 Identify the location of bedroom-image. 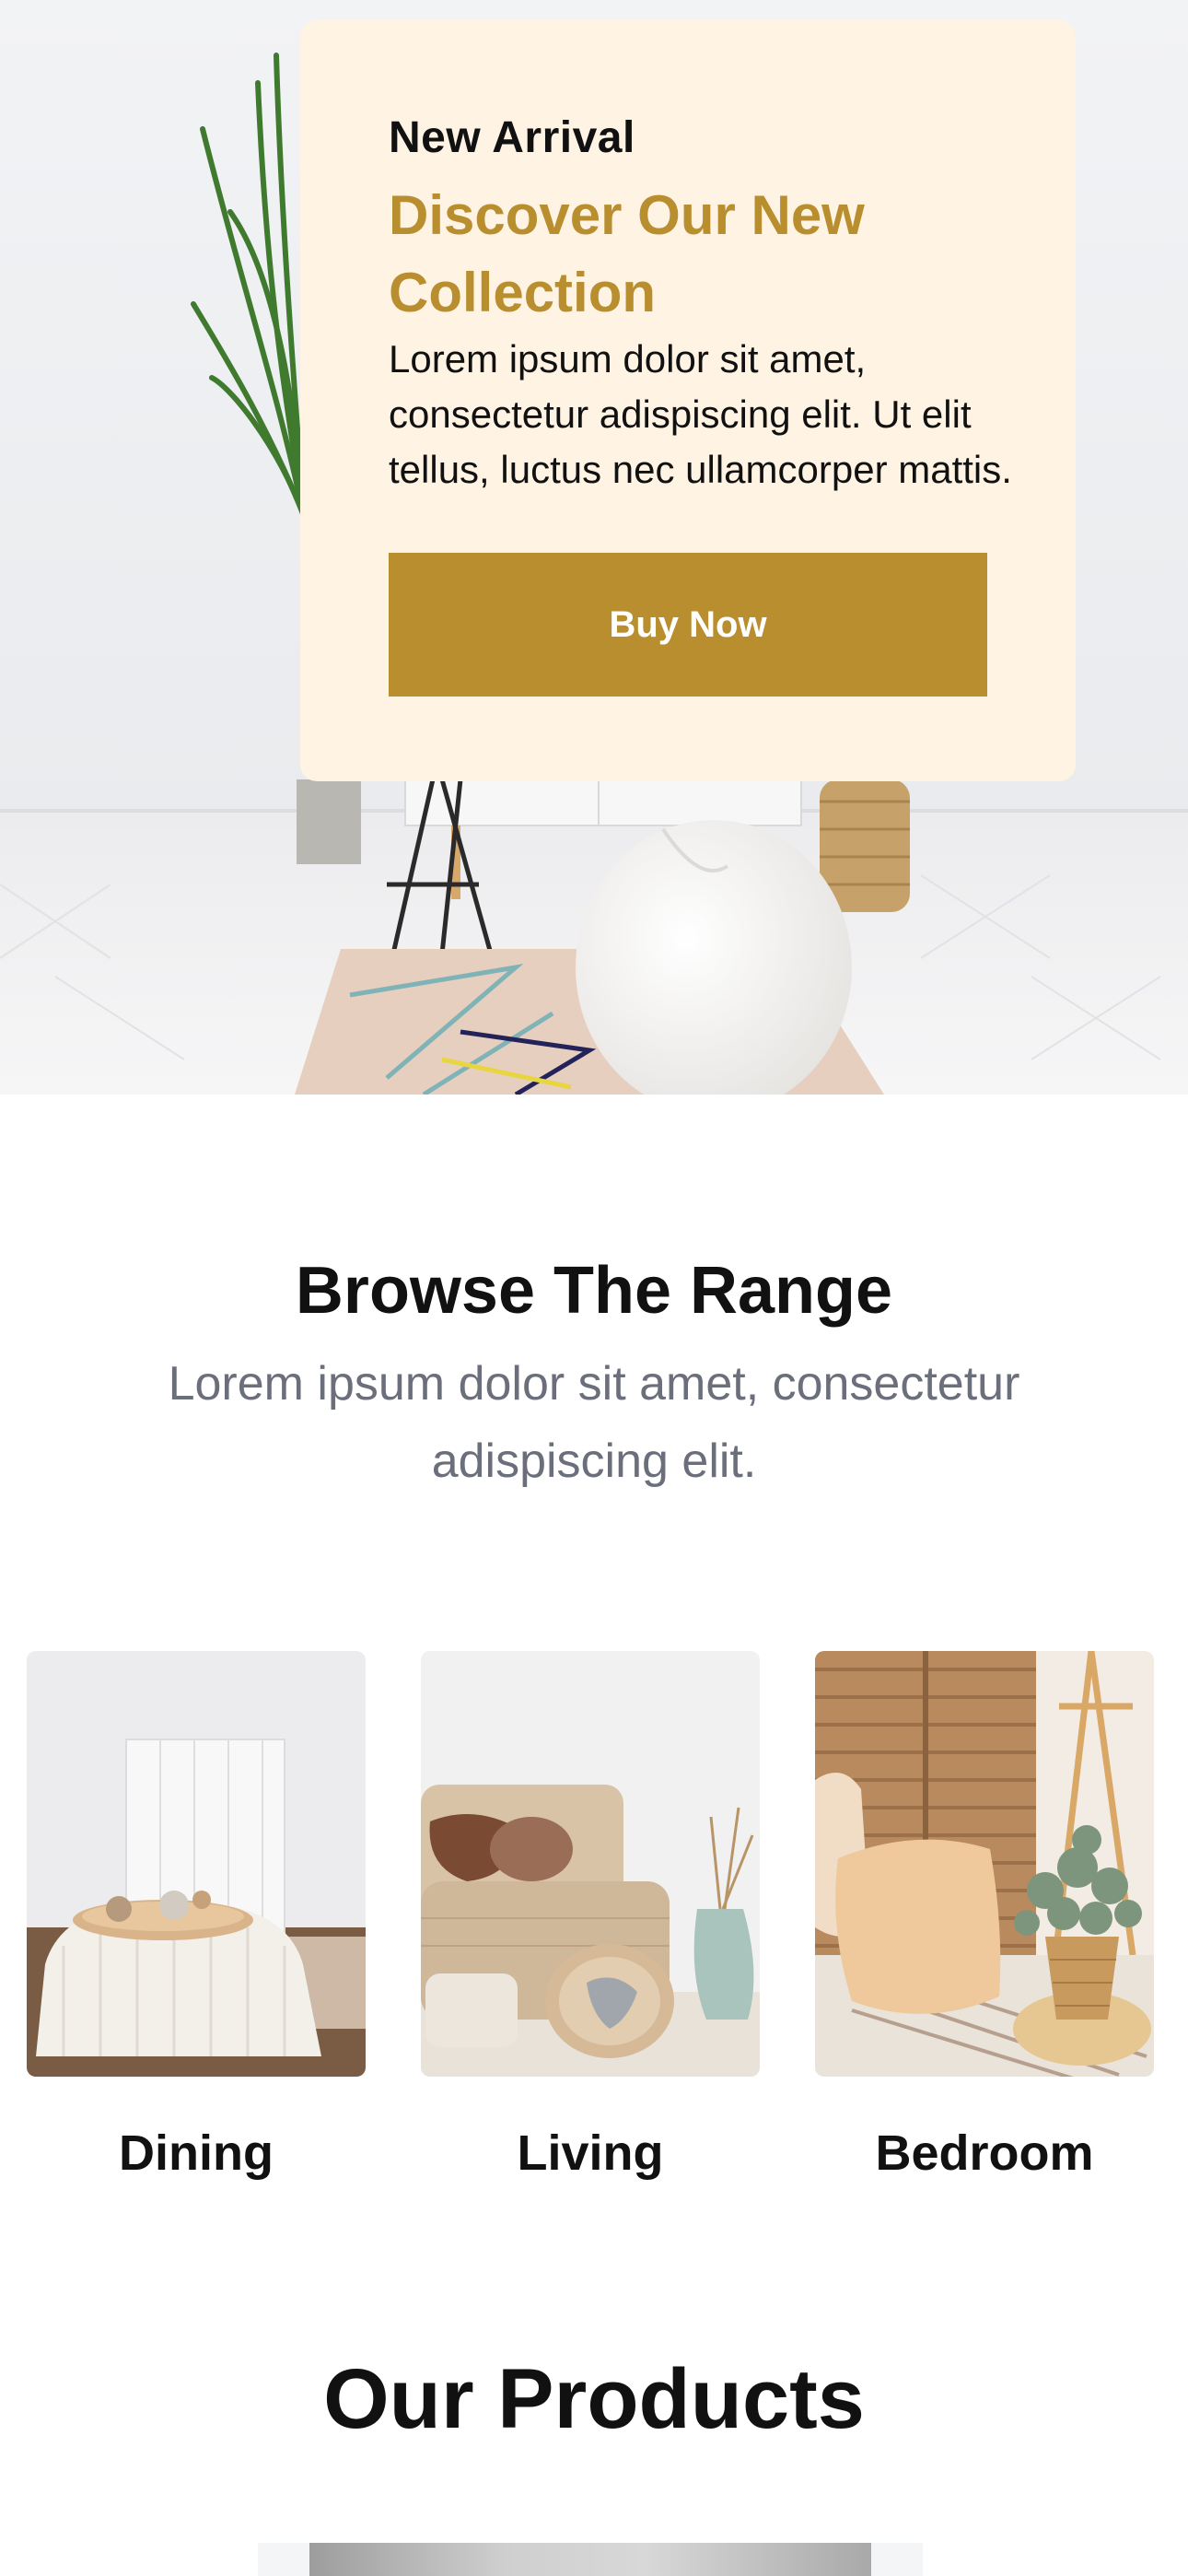
(985, 1864).